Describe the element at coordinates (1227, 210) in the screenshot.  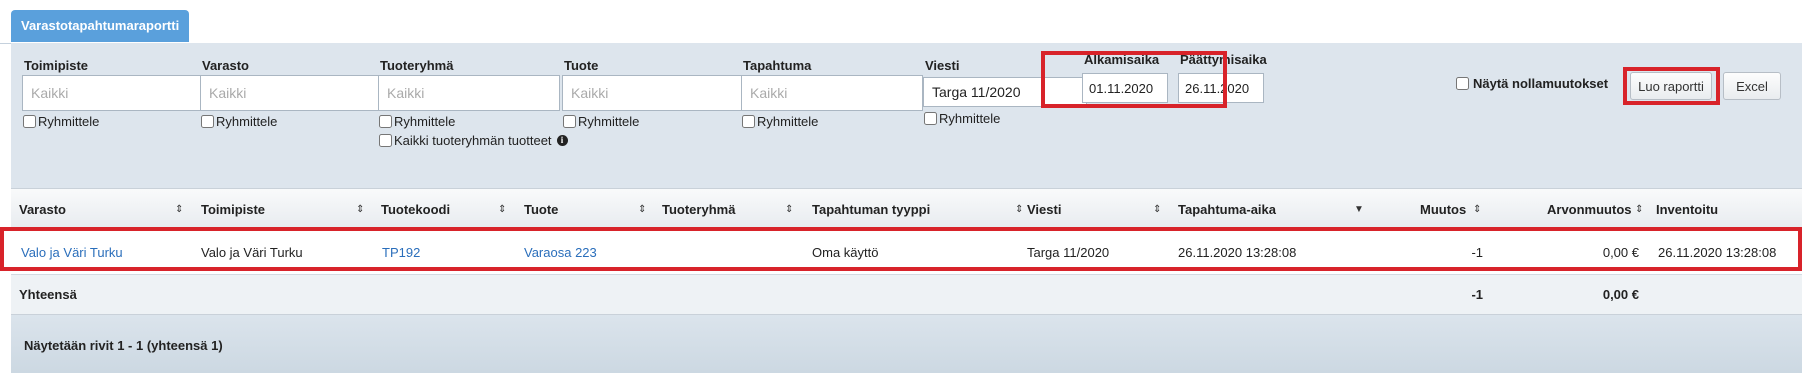
I see `header-tapahtuma-aika: Tapahtuma-aika` at that location.